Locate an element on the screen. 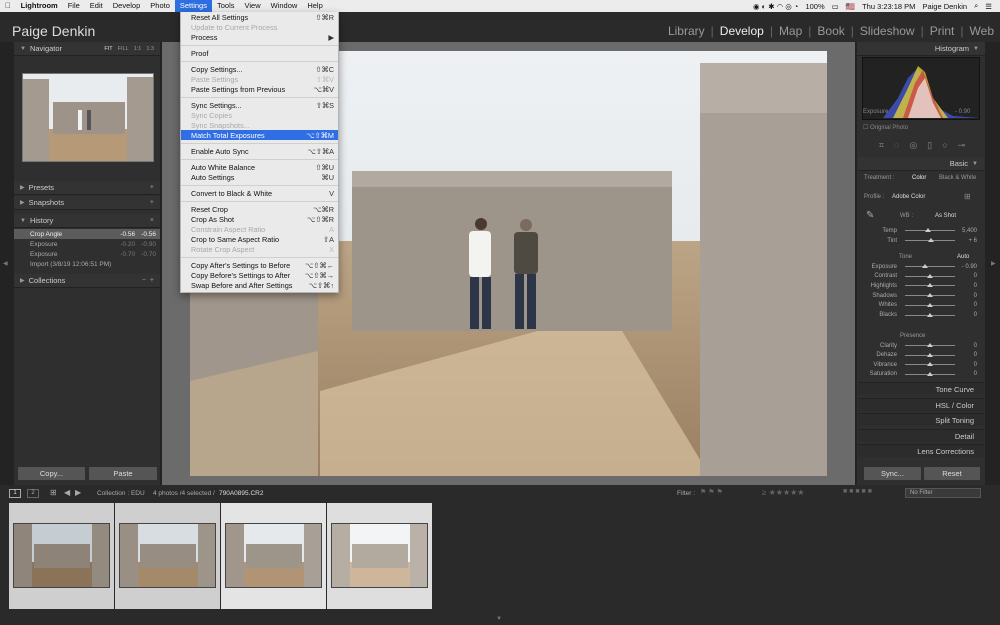  add-preset-icon: + is located at coordinates (152, 187).